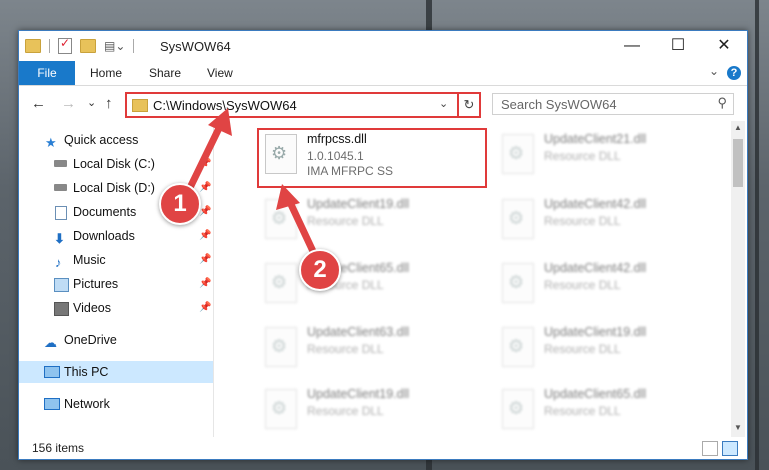 Image resolution: width=769 pixels, height=470 pixels. I want to click on tab-home: Home, so click(106, 73).